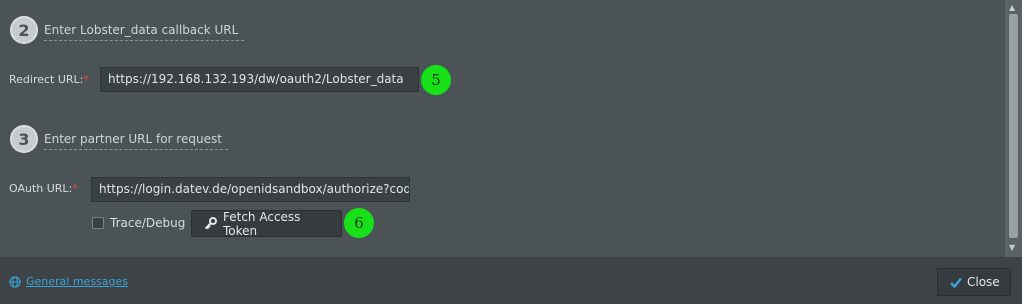 This screenshot has width=1022, height=304. What do you see at coordinates (359, 223) in the screenshot?
I see `callout-badge-6: 6` at bounding box center [359, 223].